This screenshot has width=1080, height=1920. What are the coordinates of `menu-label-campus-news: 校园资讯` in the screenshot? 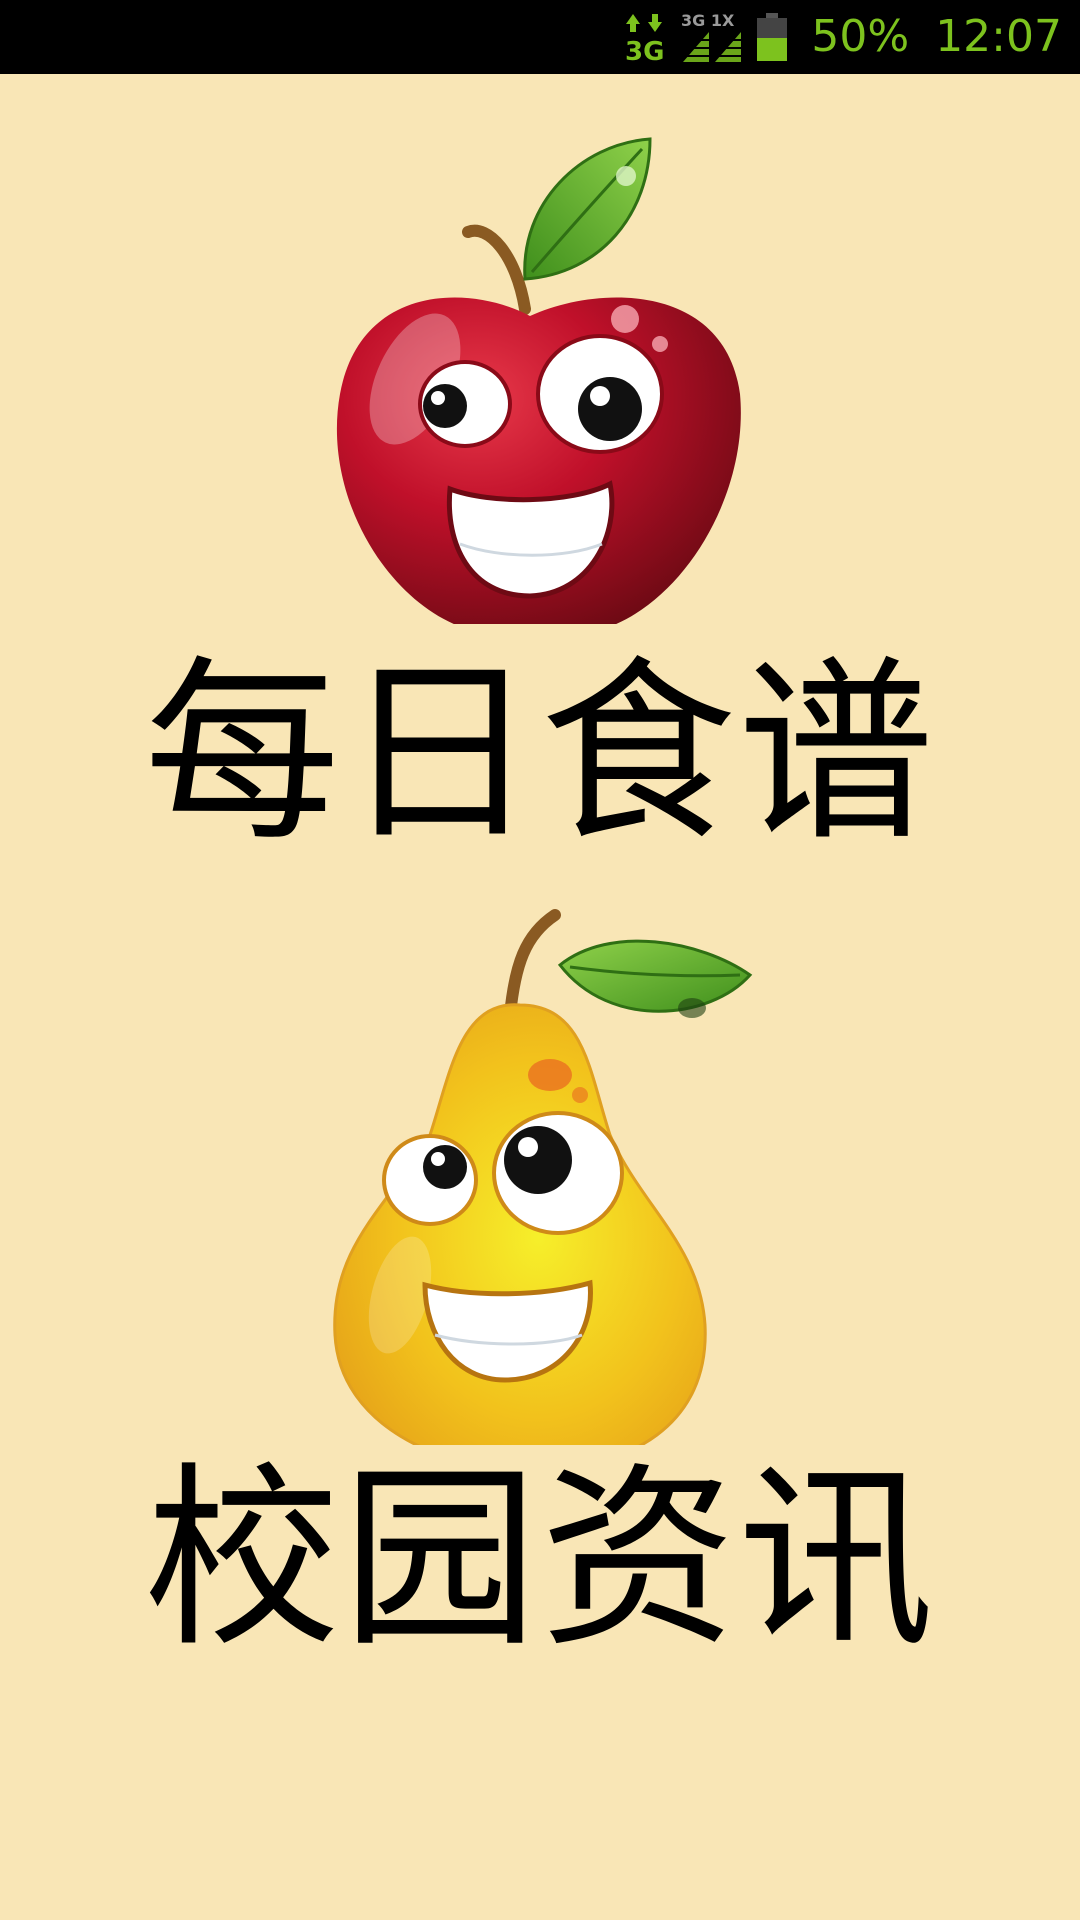 It's located at (539, 1560).